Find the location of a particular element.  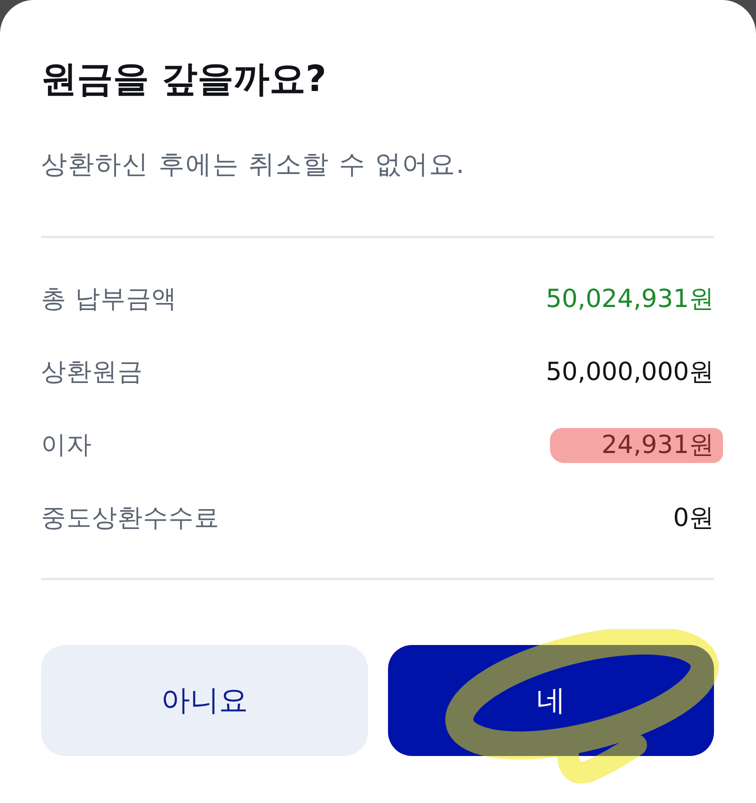

confirm-button: 네 is located at coordinates (551, 700).